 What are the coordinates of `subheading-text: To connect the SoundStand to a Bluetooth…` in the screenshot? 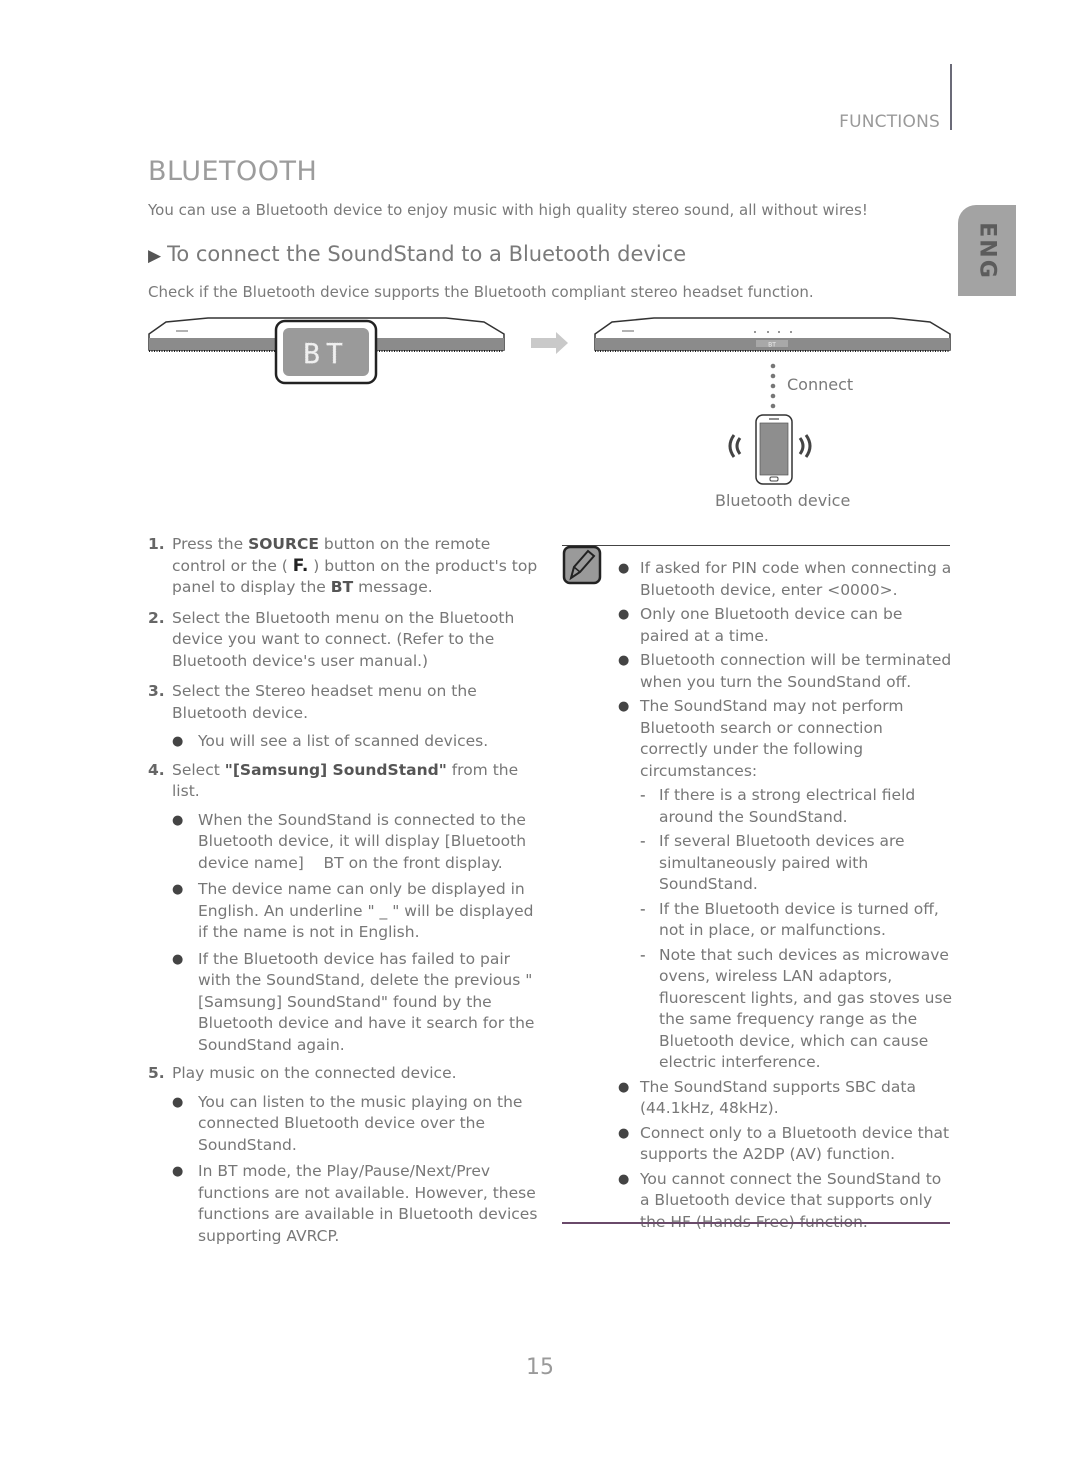 It's located at (427, 254).